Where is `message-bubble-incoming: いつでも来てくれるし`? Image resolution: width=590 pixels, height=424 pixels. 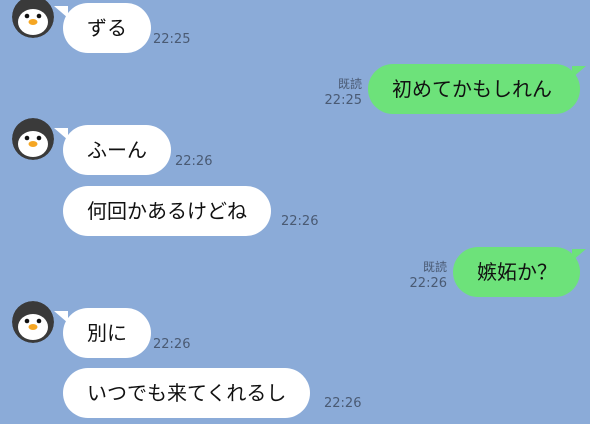
message-bubble-incoming: いつでも来てくれるし is located at coordinates (187, 393).